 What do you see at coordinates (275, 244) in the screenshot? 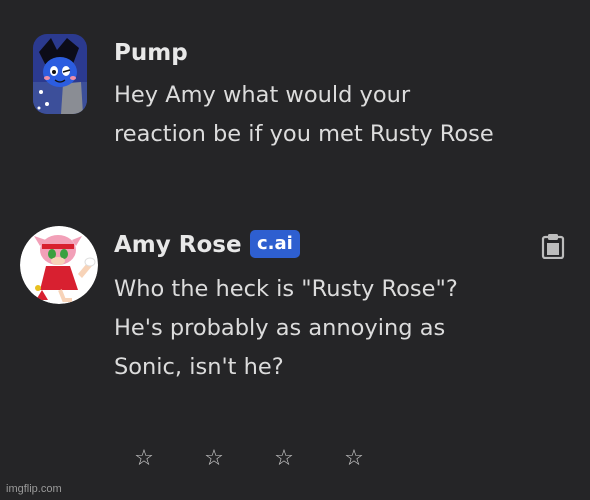
I see `character-badge: c.ai` at bounding box center [275, 244].